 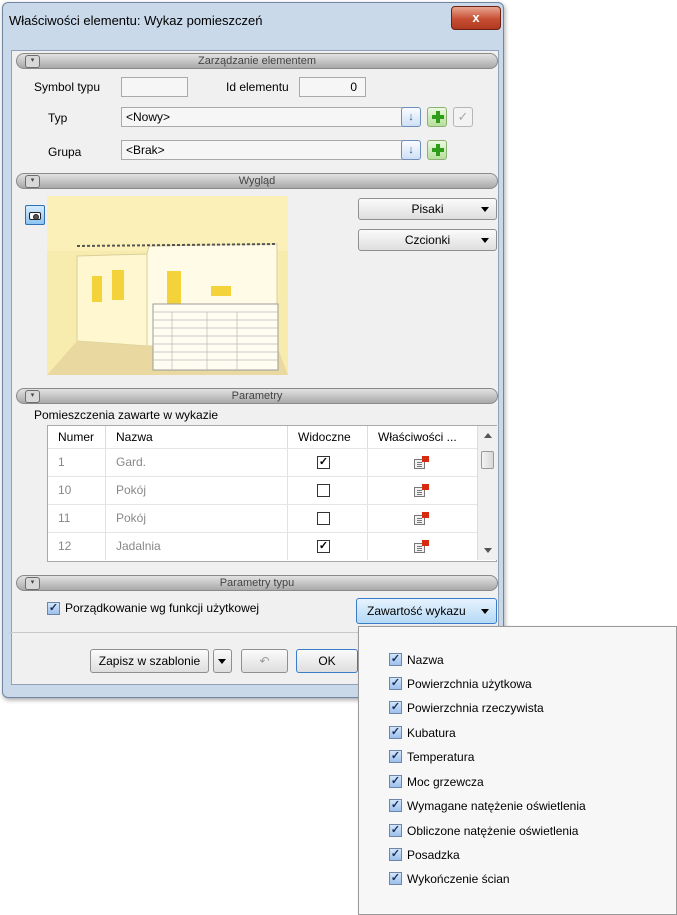 What do you see at coordinates (58, 118) in the screenshot?
I see `type-label: Typ` at bounding box center [58, 118].